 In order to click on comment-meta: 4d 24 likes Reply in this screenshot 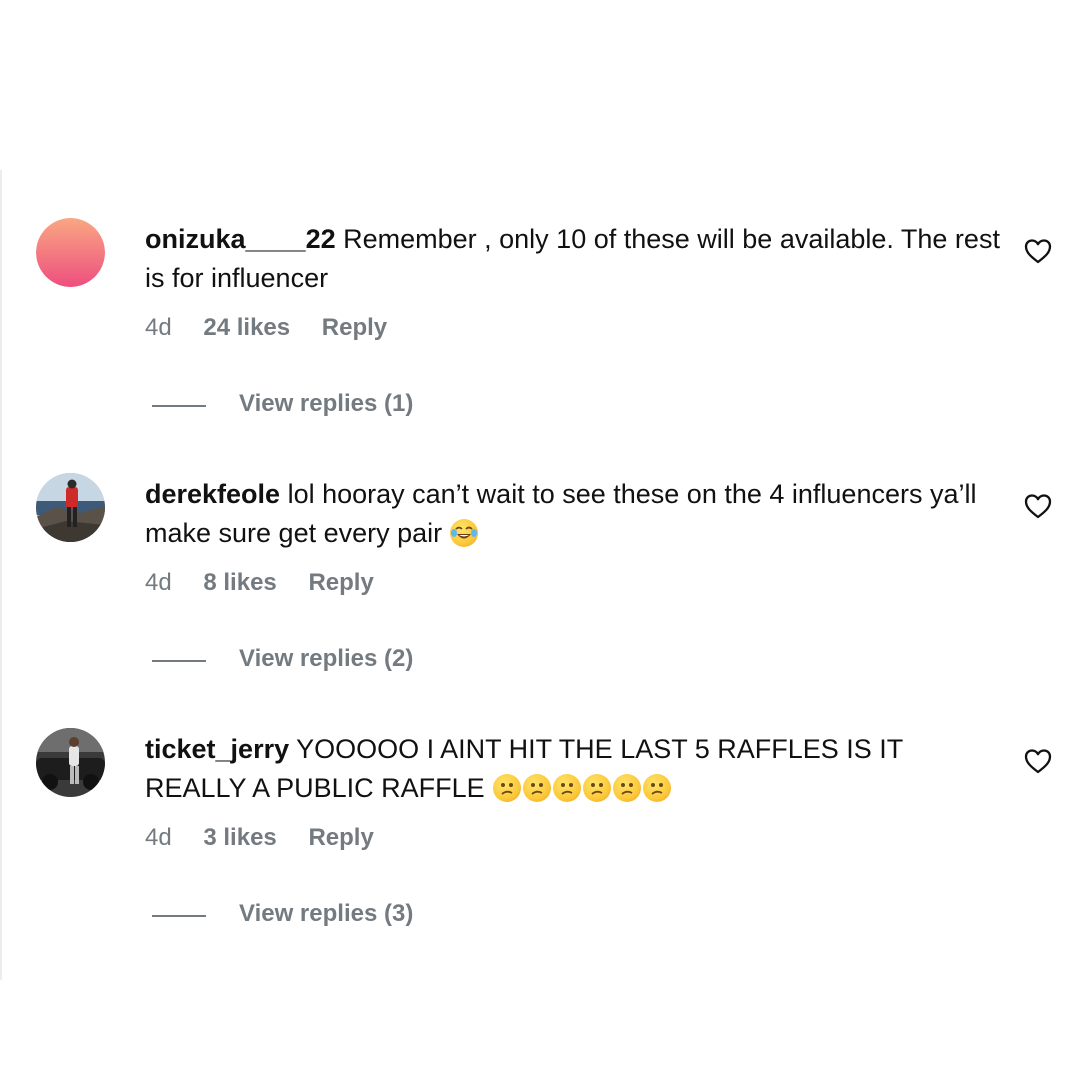, I will do `click(266, 328)`.